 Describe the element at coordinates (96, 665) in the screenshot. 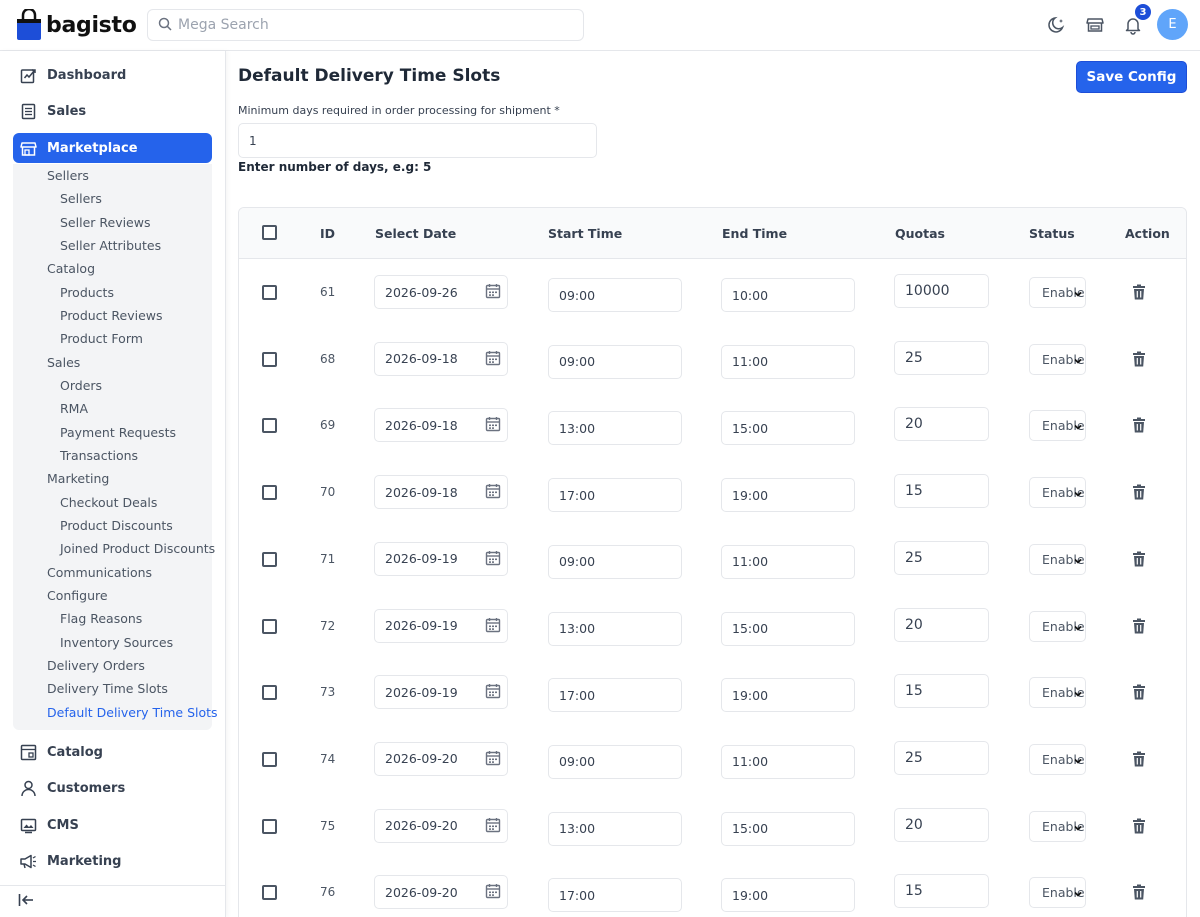

I see `submenu-item-delivery-orders: Delivery Orders` at that location.